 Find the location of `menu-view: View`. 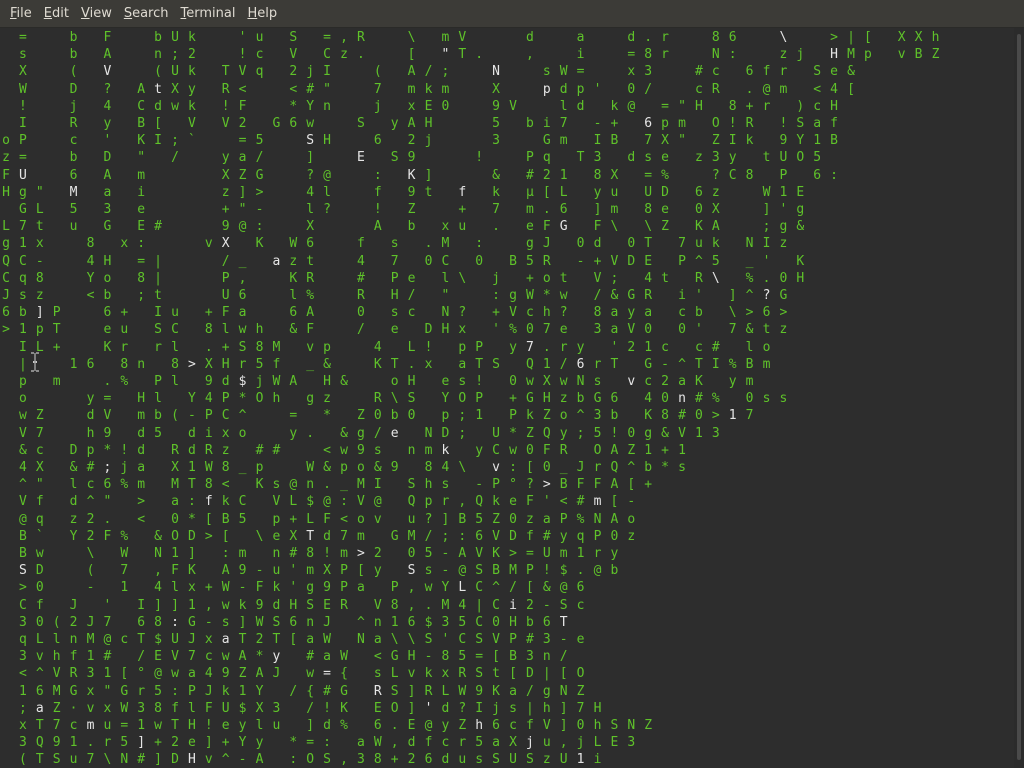

menu-view: View is located at coordinates (96, 14).